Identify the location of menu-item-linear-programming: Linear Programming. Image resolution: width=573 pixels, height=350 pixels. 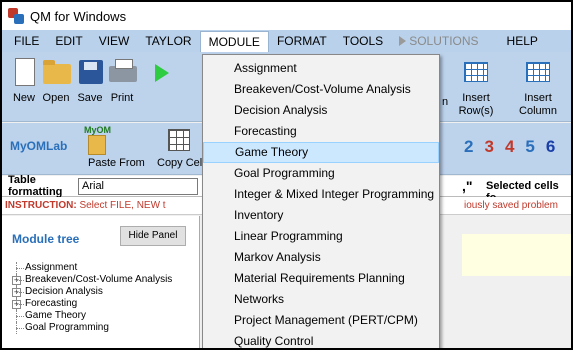
(321, 236).